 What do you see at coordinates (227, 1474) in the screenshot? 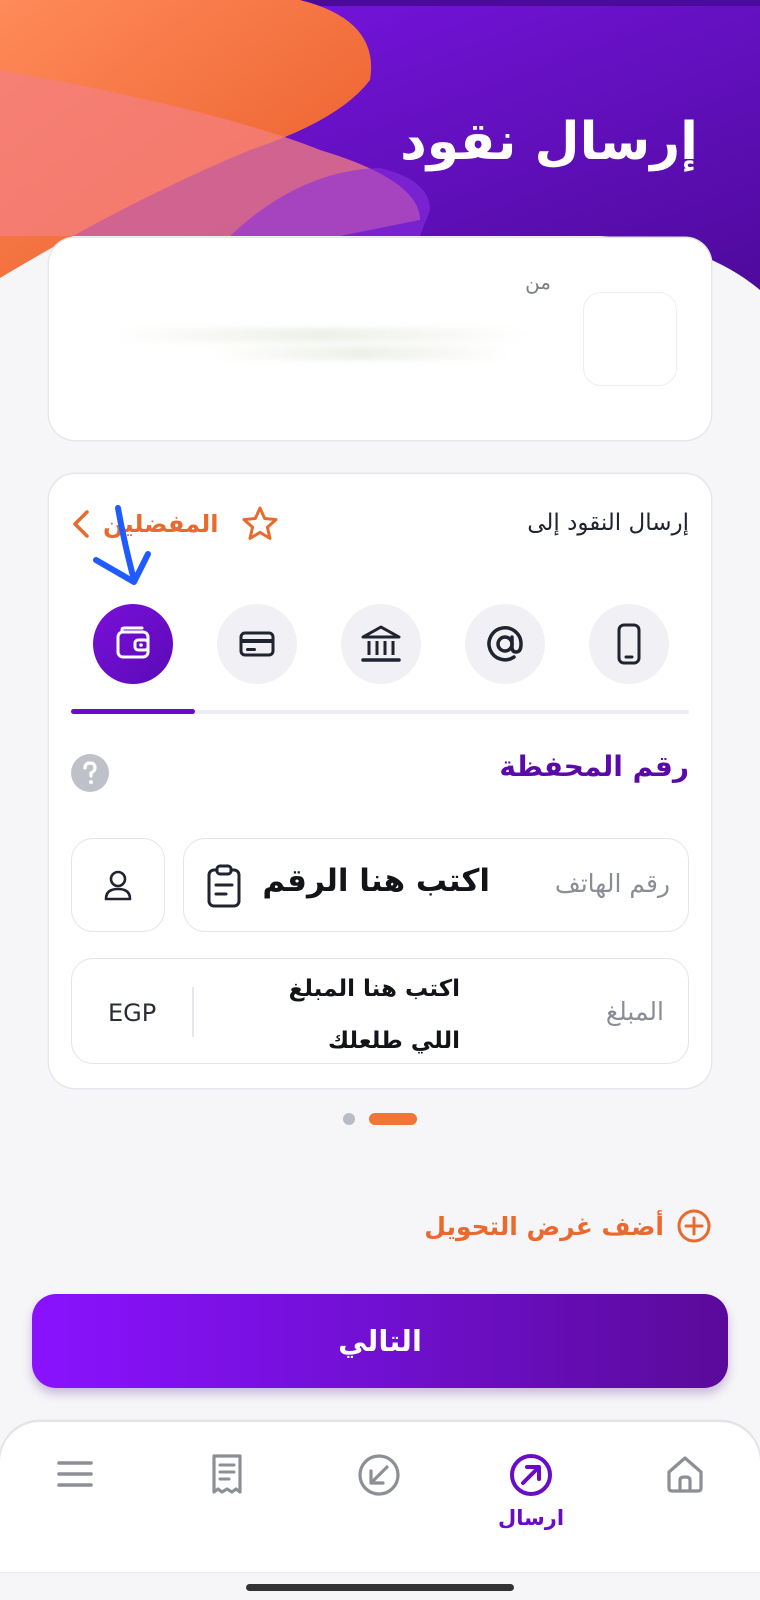
I see `receipt-icon` at bounding box center [227, 1474].